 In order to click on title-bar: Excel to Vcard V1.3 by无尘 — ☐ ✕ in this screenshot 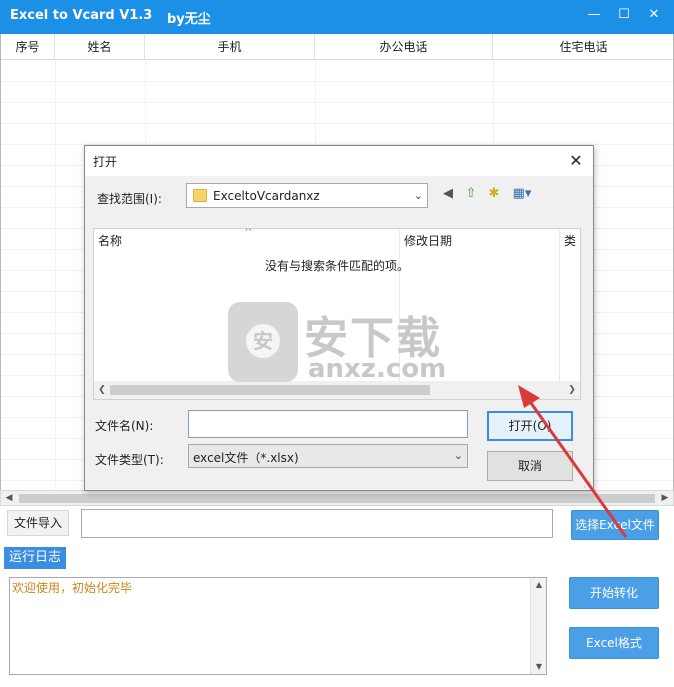, I will do `click(337, 17)`.